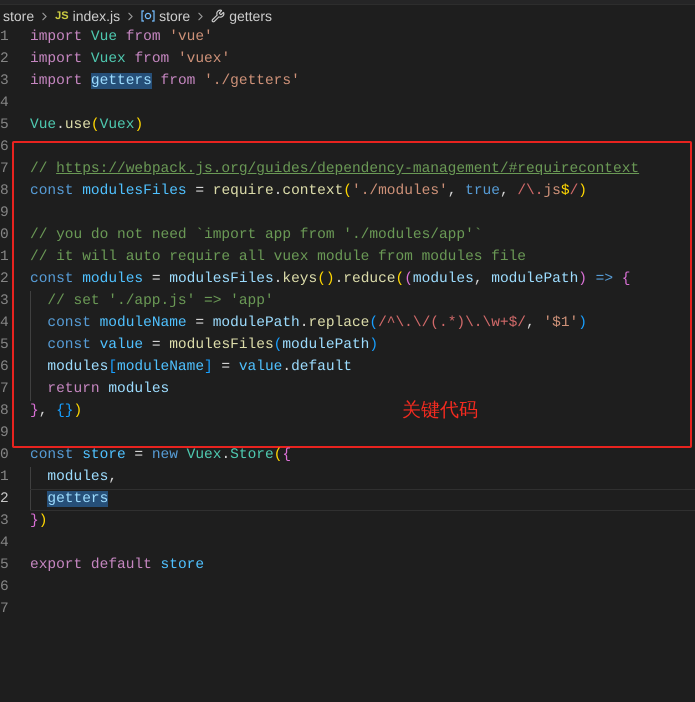 The image size is (695, 702). I want to click on code-line: import getters from './getters', so click(165, 82).